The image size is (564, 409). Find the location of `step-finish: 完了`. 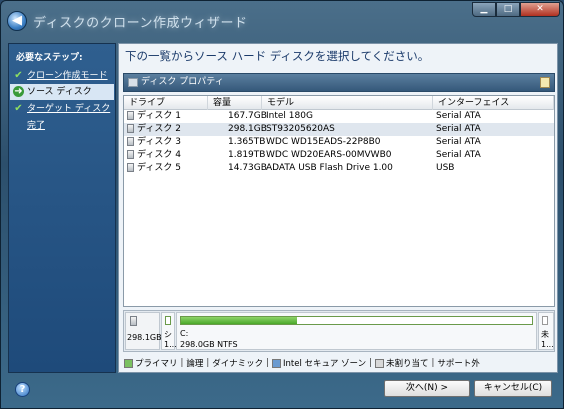

step-finish: 完了 is located at coordinates (62, 126).